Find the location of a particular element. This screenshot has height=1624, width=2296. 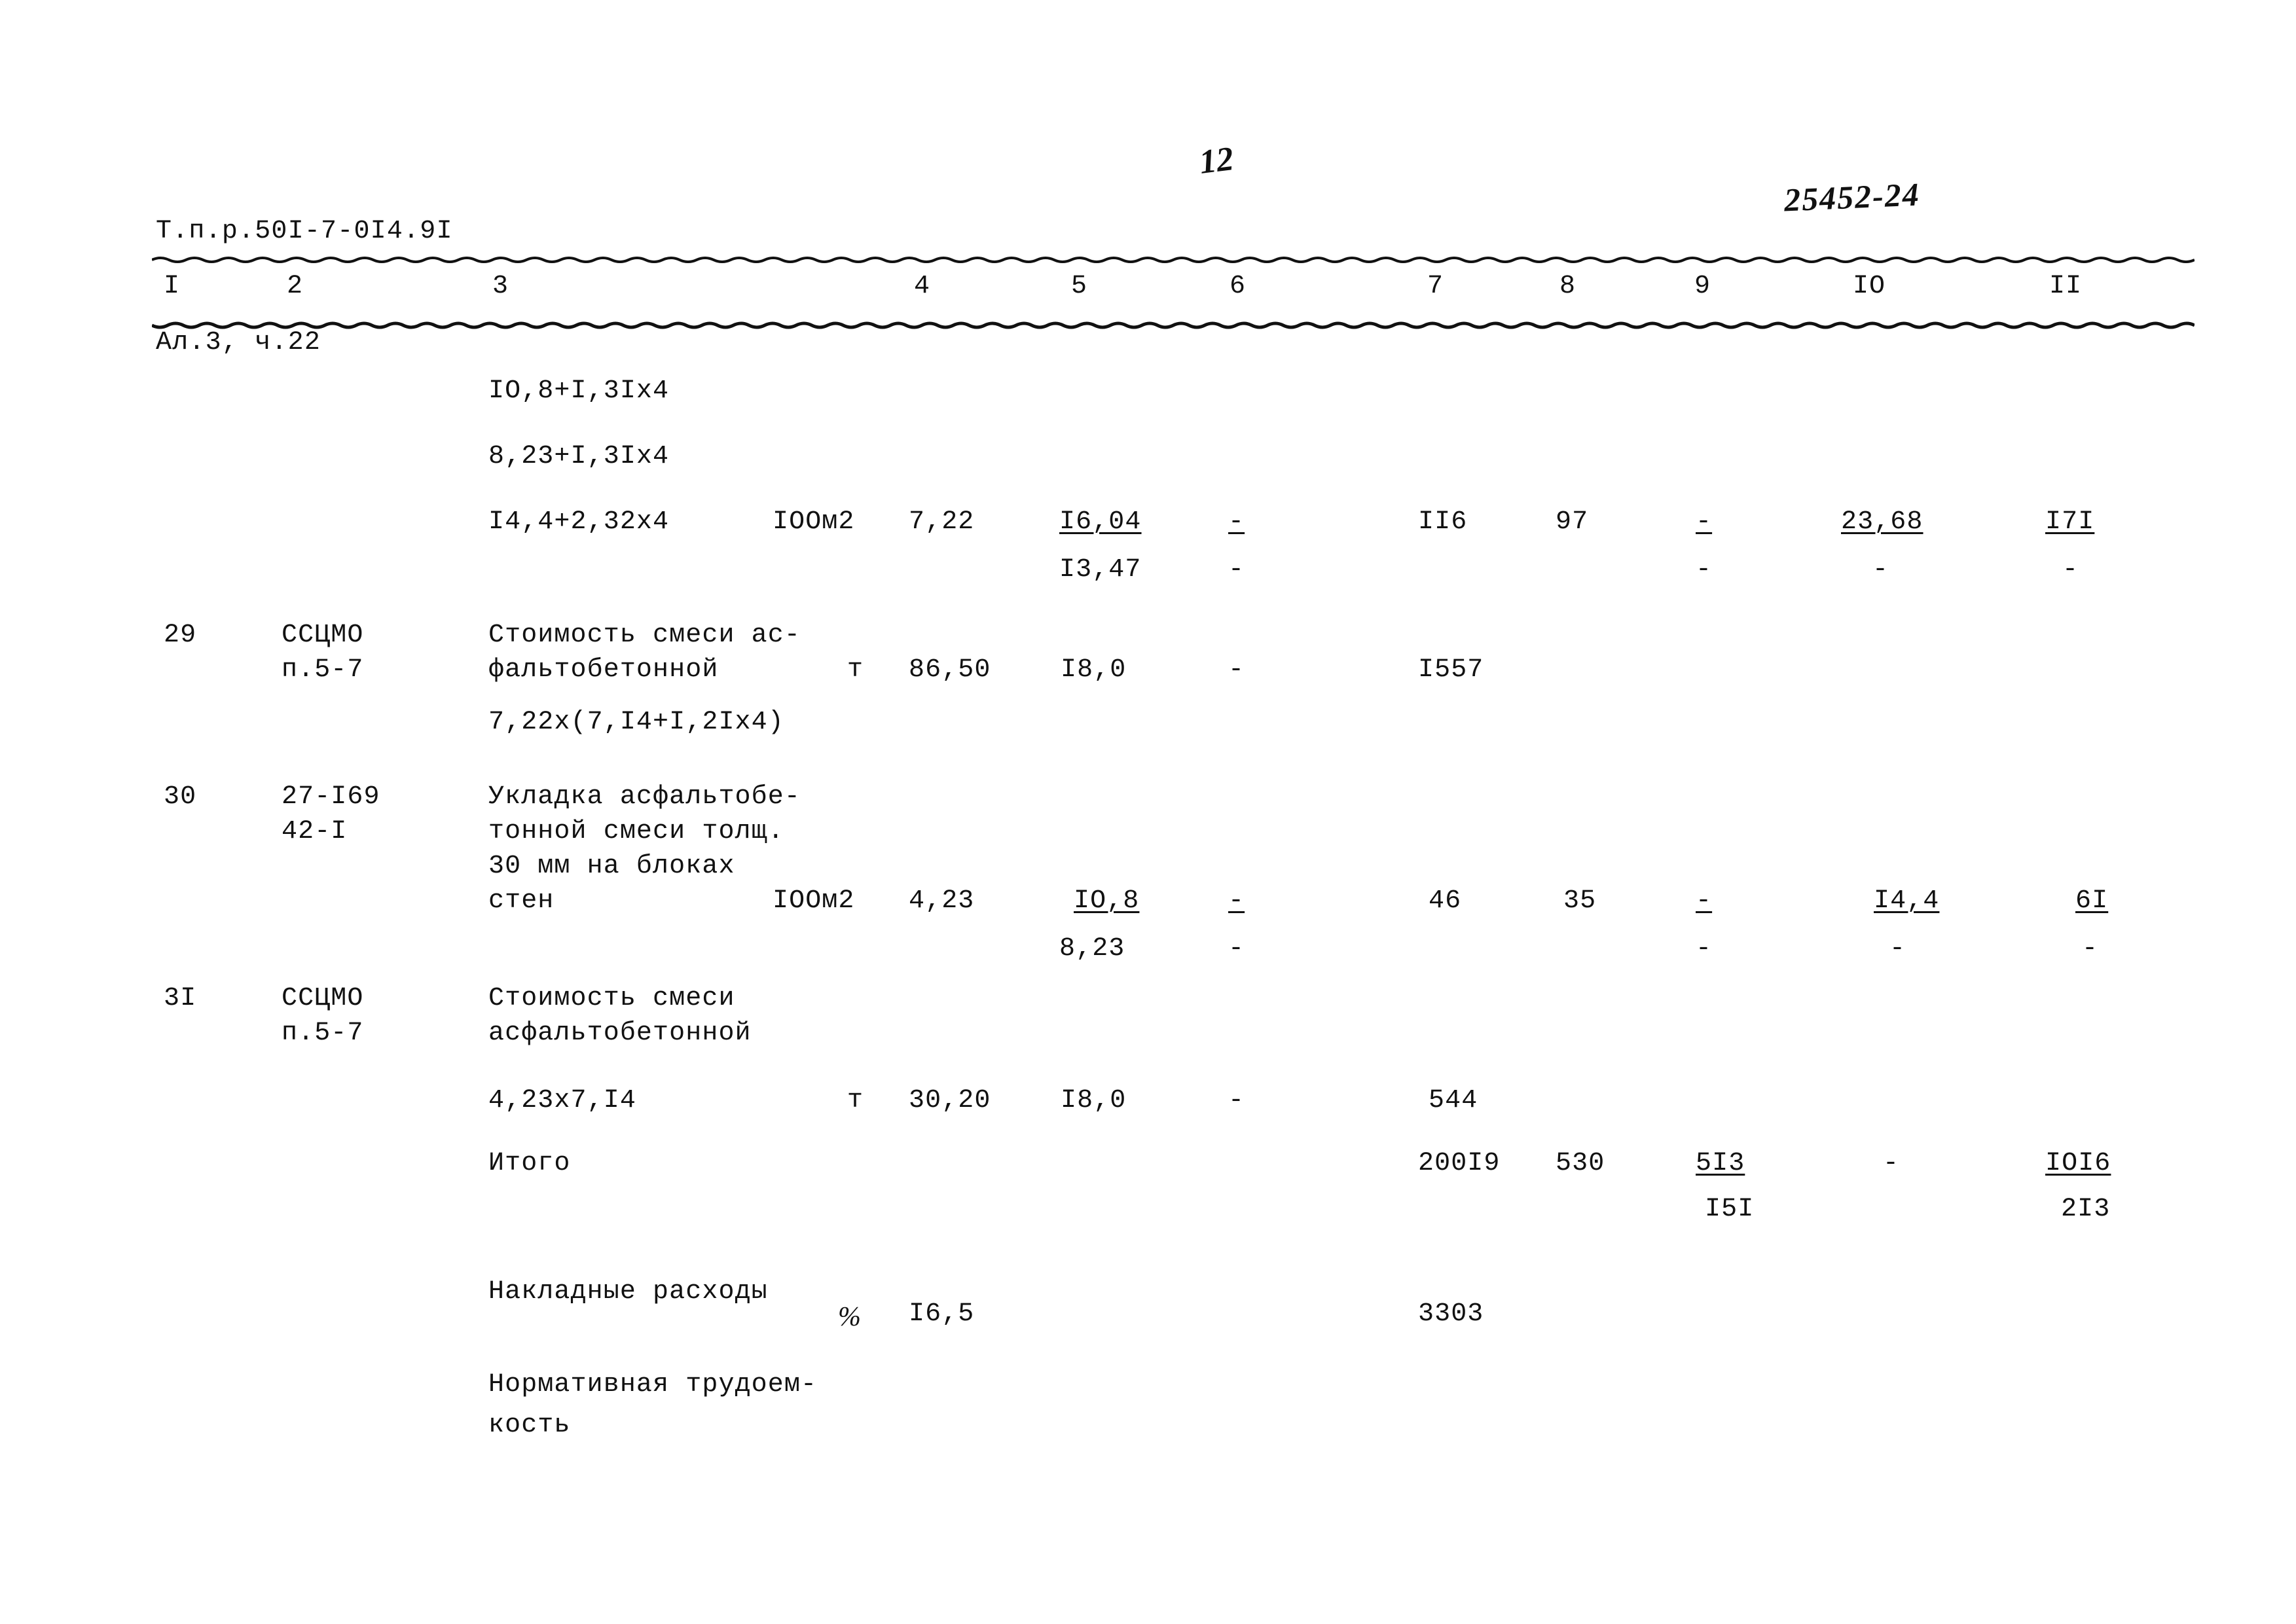

row-30-col11: 6I is located at coordinates (2092, 901).